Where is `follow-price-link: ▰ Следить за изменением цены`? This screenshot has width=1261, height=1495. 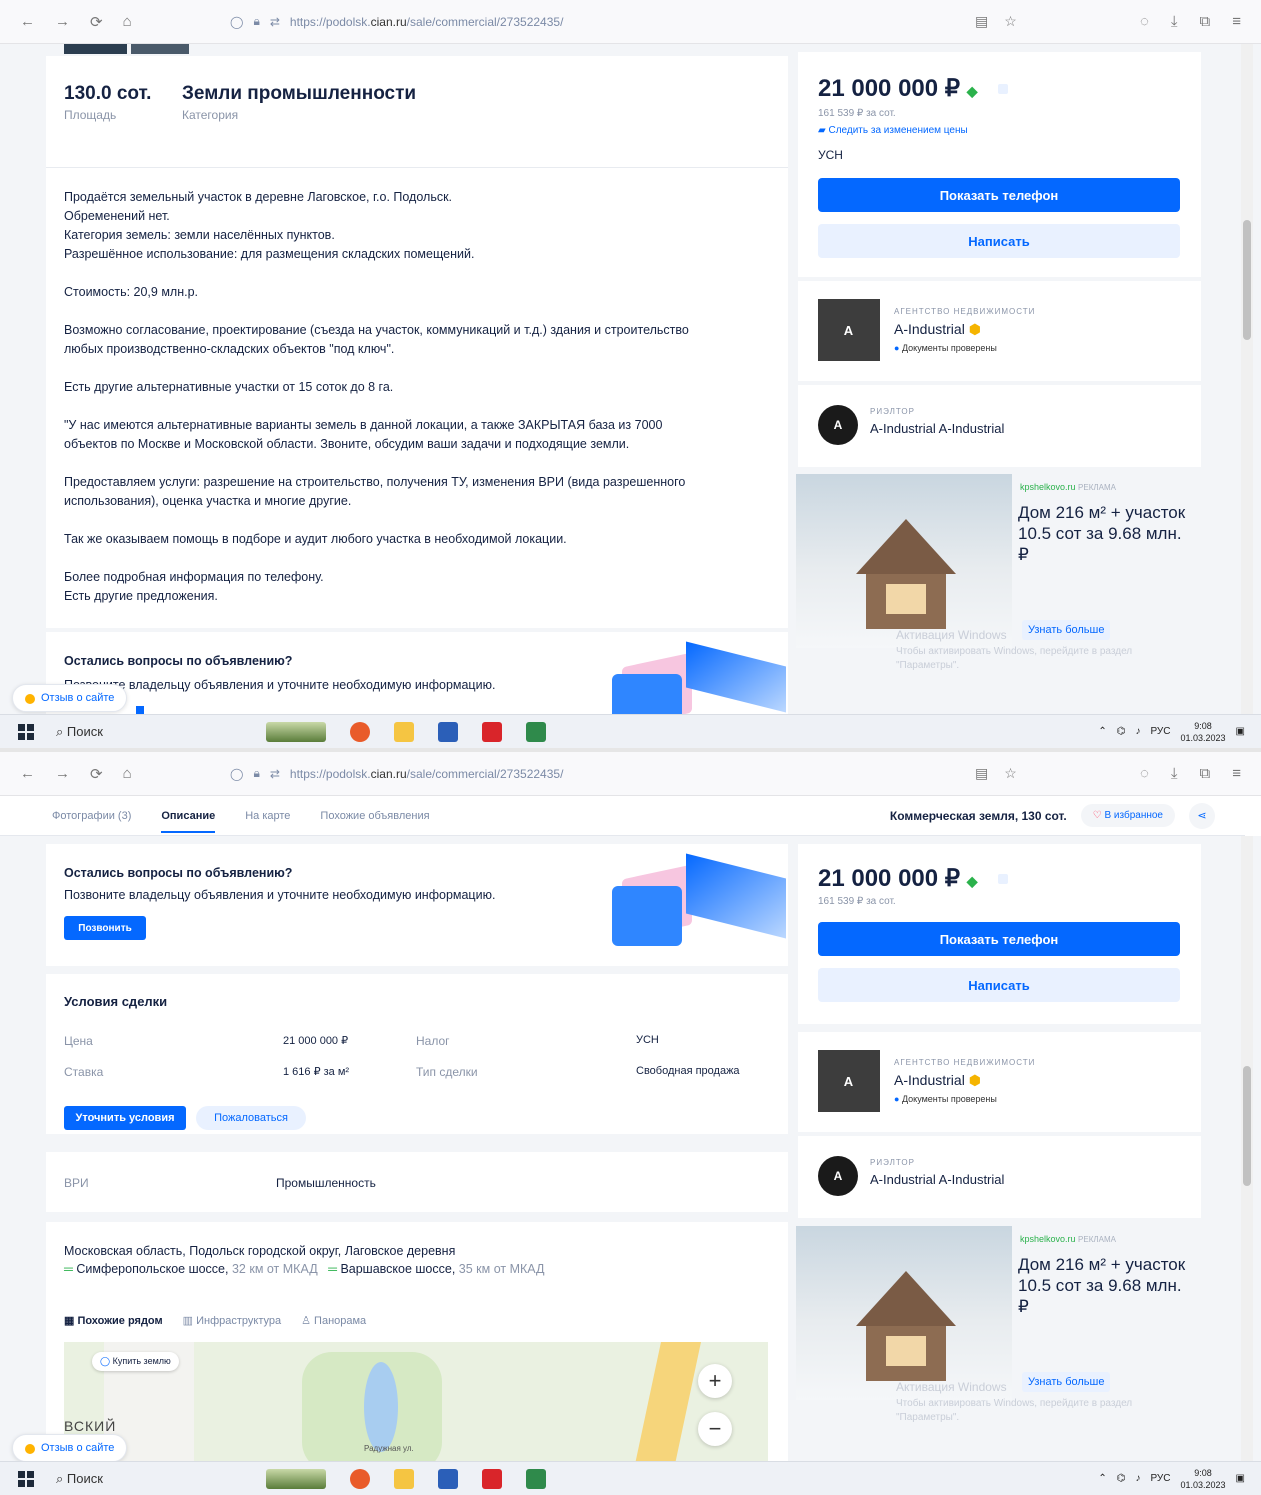
follow-price-link: ▰ Следить за изменением цены is located at coordinates (893, 130).